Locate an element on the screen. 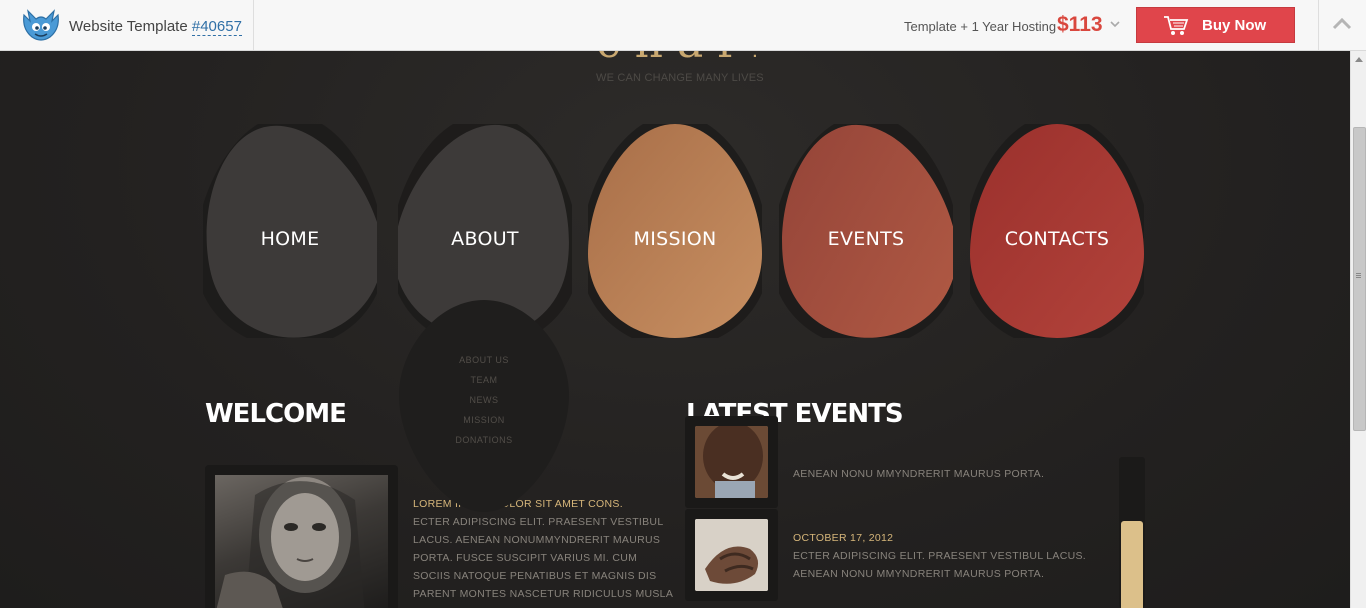  nav-home: HOME is located at coordinates (290, 231).